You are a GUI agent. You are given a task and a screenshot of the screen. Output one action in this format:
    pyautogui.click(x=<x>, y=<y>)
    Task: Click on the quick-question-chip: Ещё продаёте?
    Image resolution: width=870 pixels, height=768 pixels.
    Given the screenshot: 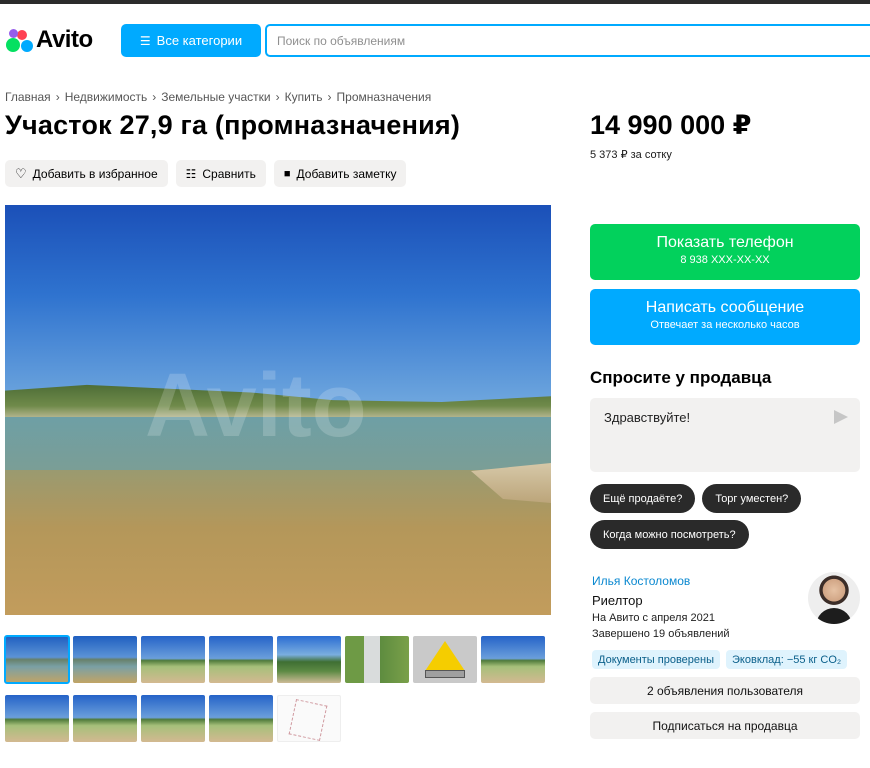 What is the action you would take?
    pyautogui.click(x=643, y=498)
    